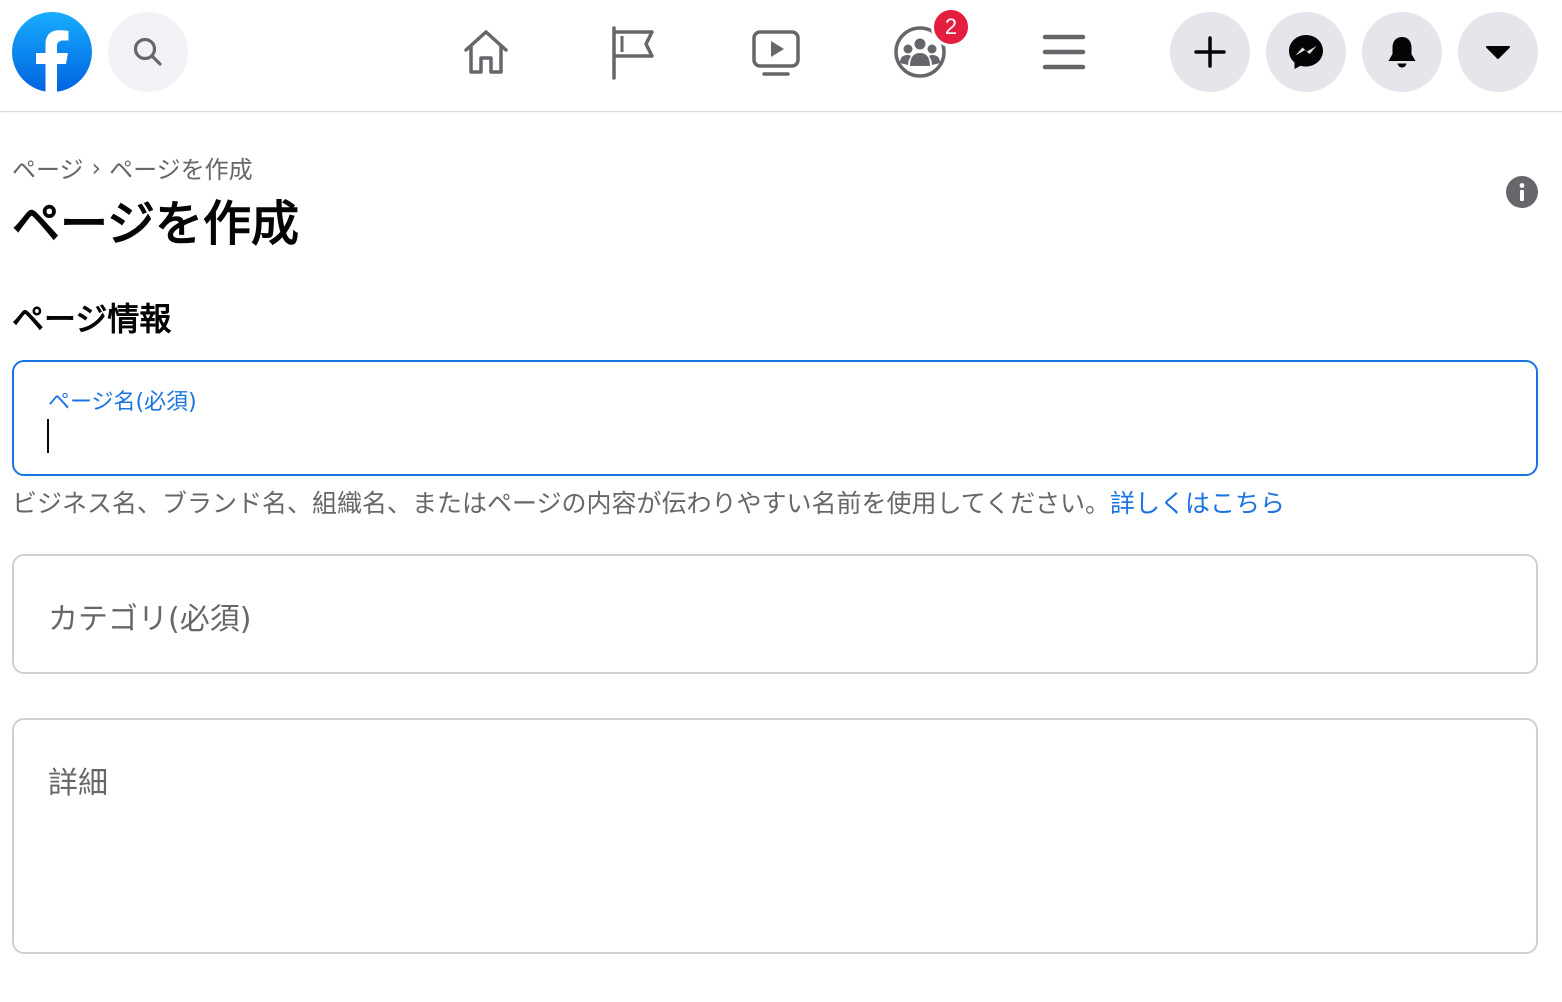  Describe the element at coordinates (52, 52) in the screenshot. I see `facebook-logo-icon` at that location.